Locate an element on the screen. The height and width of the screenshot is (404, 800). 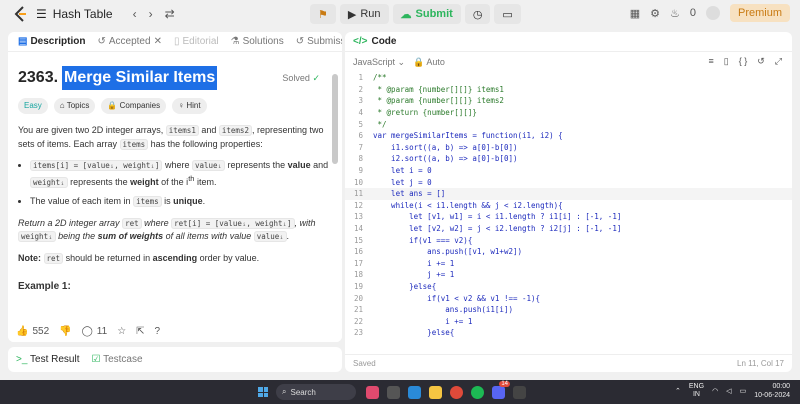
note-icon: ▭ is located at coordinates (507, 14).